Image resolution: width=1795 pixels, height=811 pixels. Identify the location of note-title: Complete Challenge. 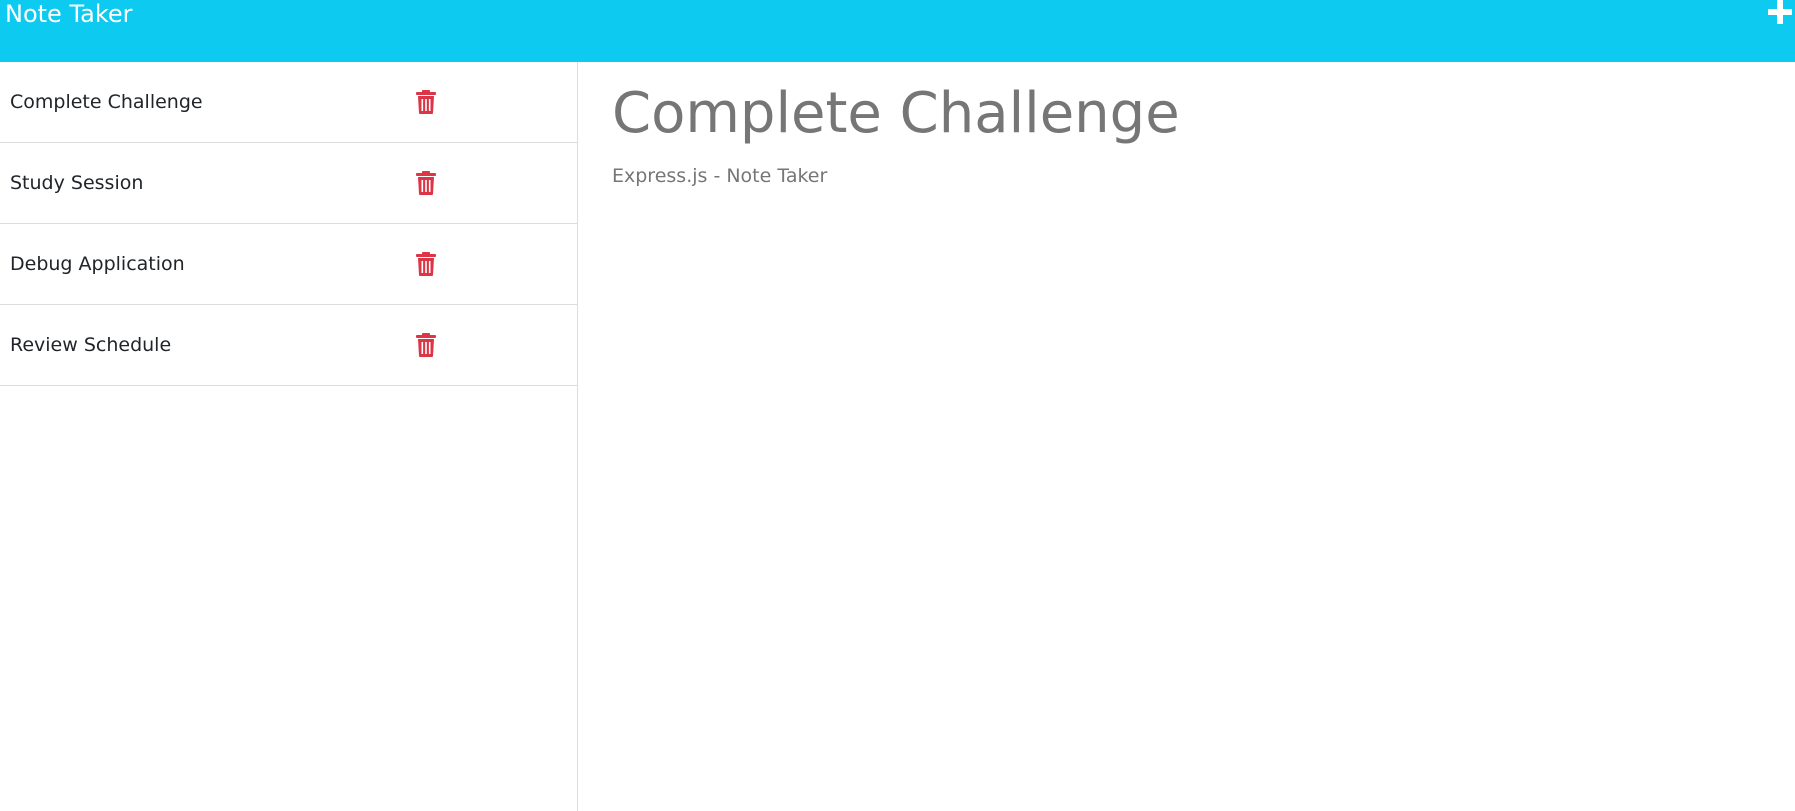
(106, 102).